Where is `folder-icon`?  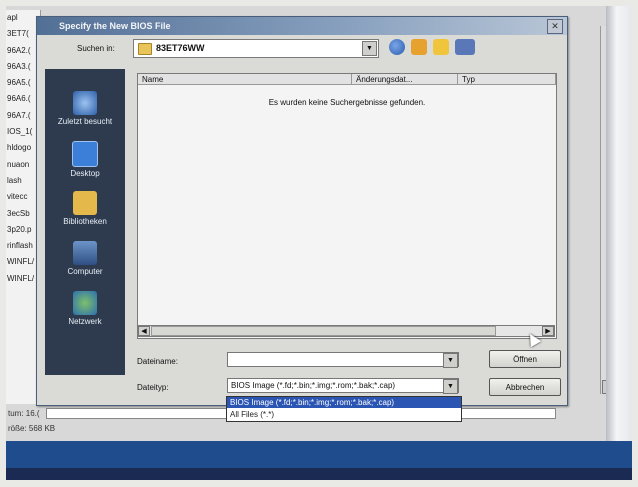 folder-icon is located at coordinates (145, 49).